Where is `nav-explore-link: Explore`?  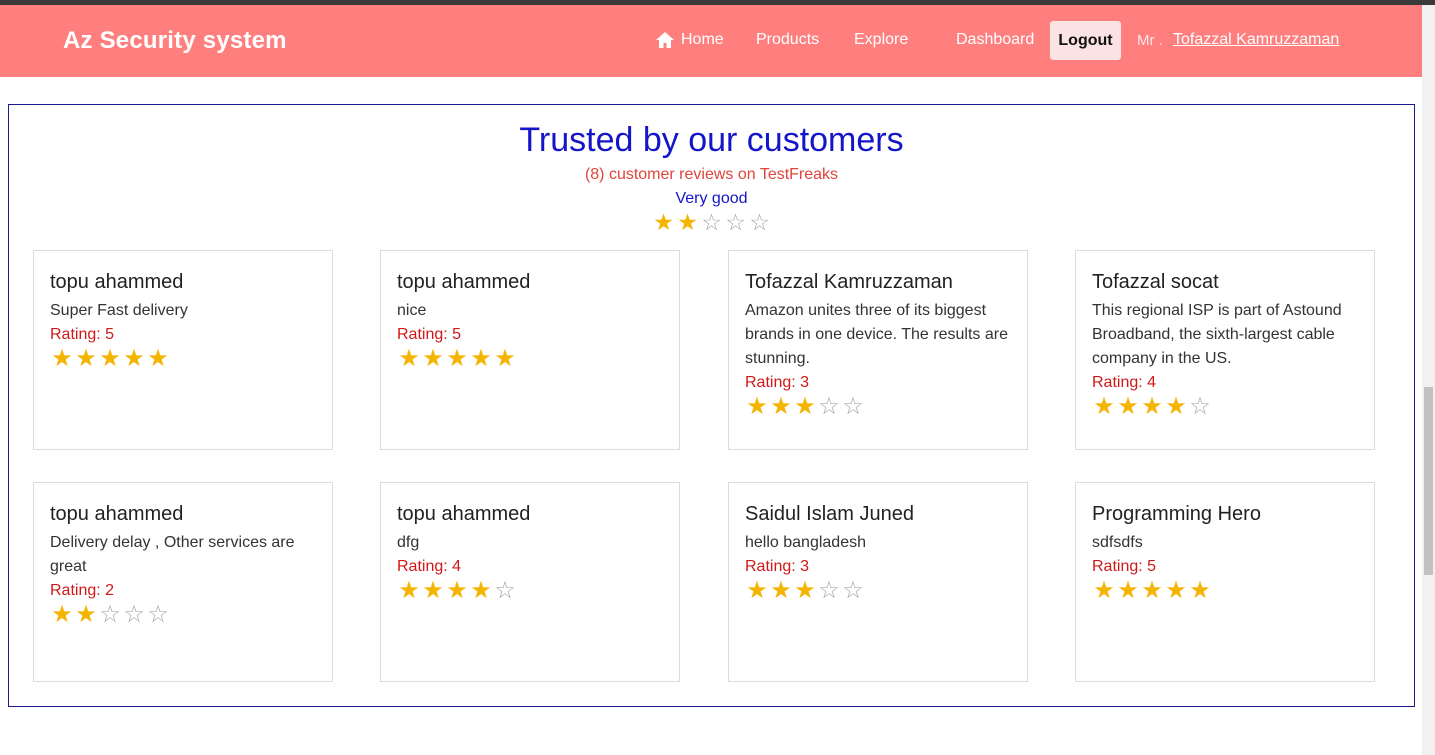
nav-explore-link: Explore is located at coordinates (881, 40).